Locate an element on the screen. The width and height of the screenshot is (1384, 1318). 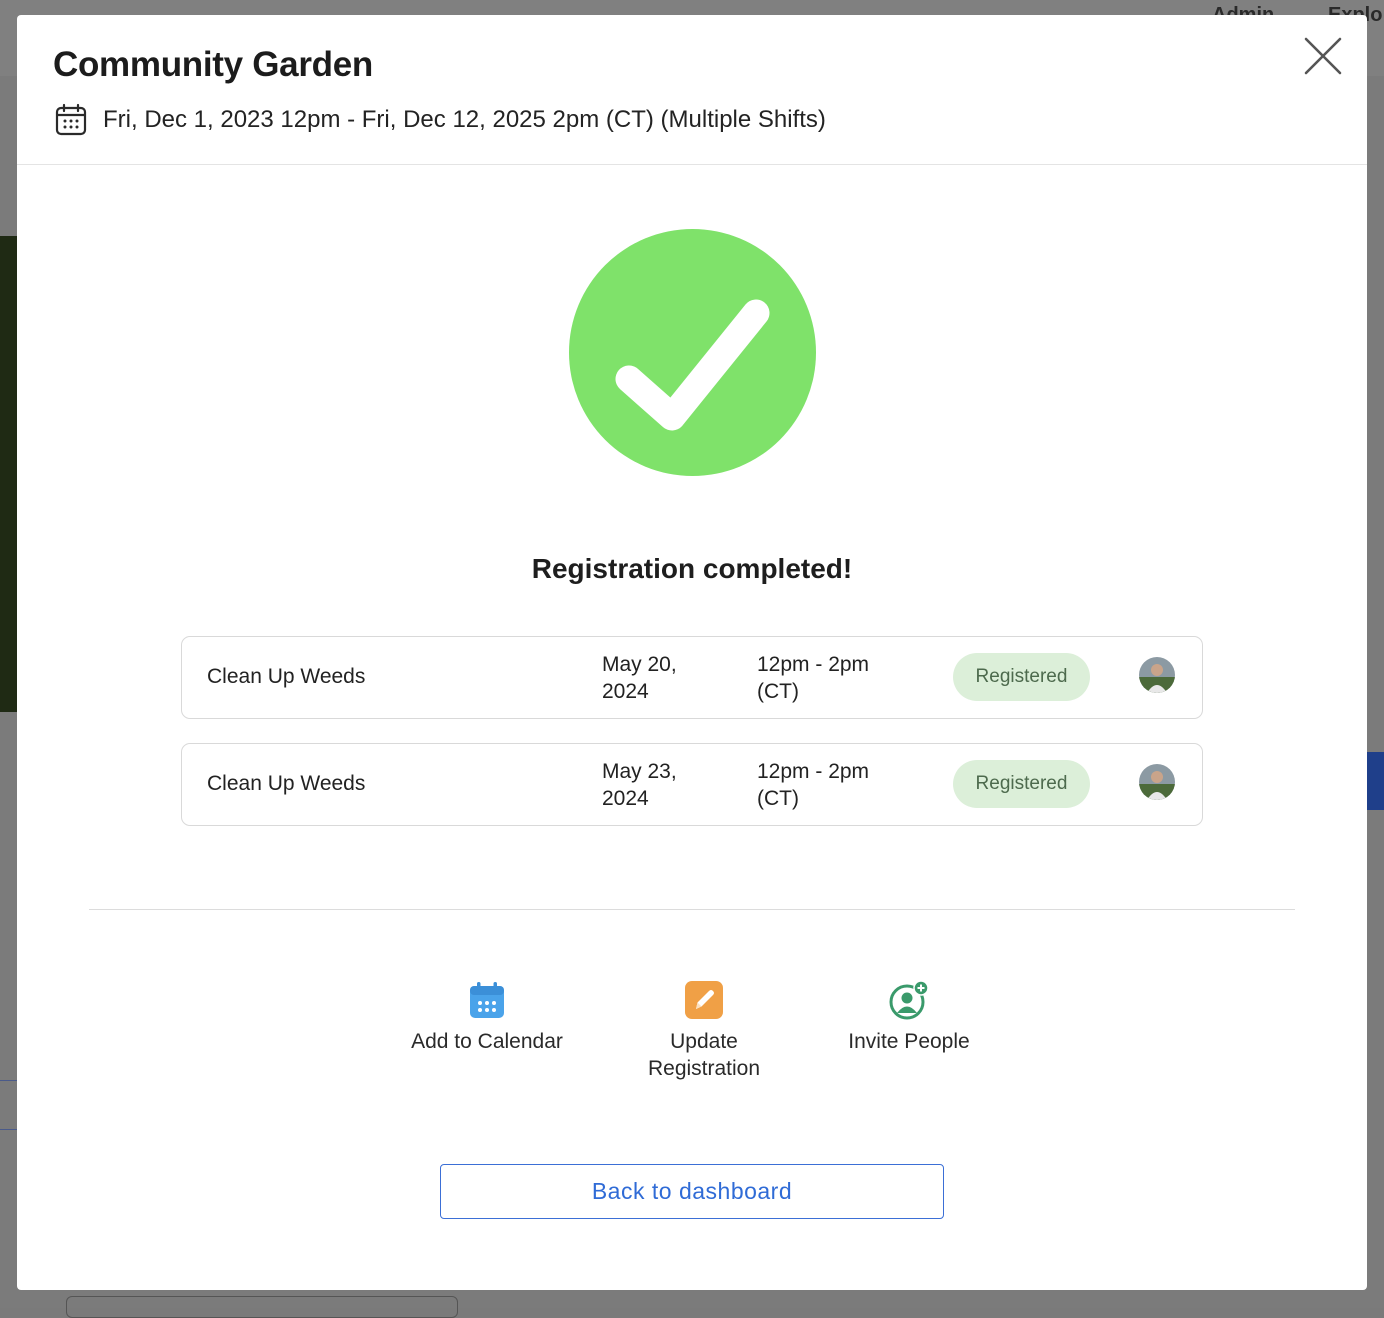
edit-pencil-icon is located at coordinates (704, 1000).